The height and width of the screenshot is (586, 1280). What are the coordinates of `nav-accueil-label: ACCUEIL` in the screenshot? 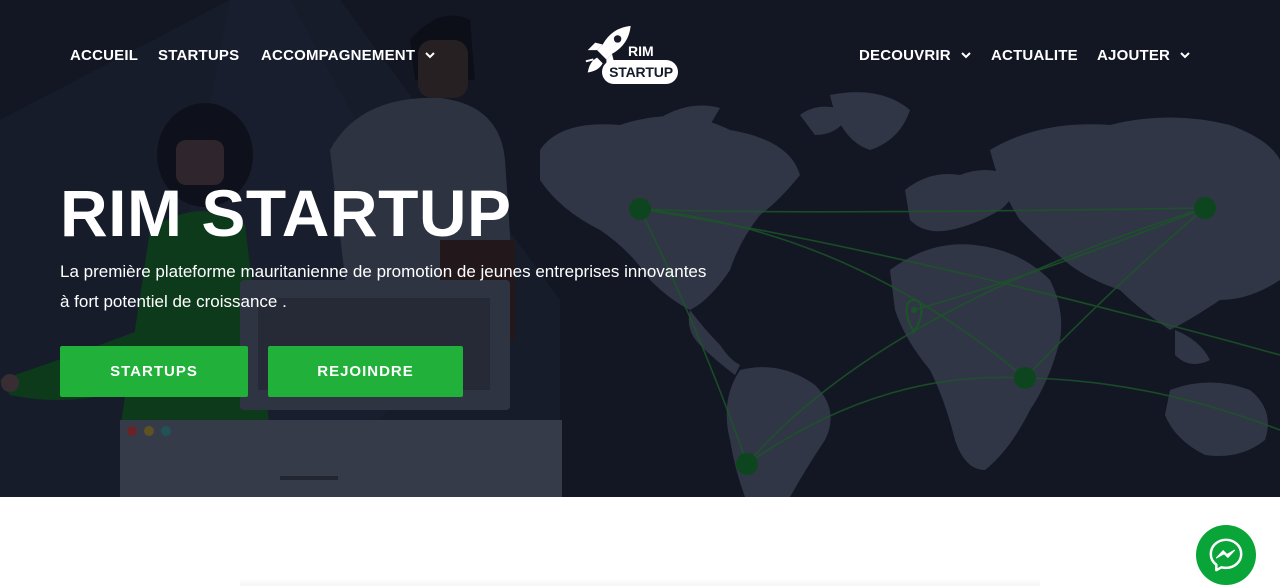 It's located at (104, 55).